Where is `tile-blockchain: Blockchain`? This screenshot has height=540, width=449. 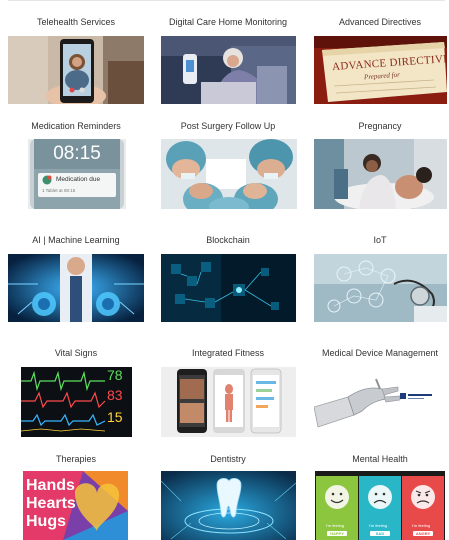 tile-blockchain: Blockchain is located at coordinates (228, 280).